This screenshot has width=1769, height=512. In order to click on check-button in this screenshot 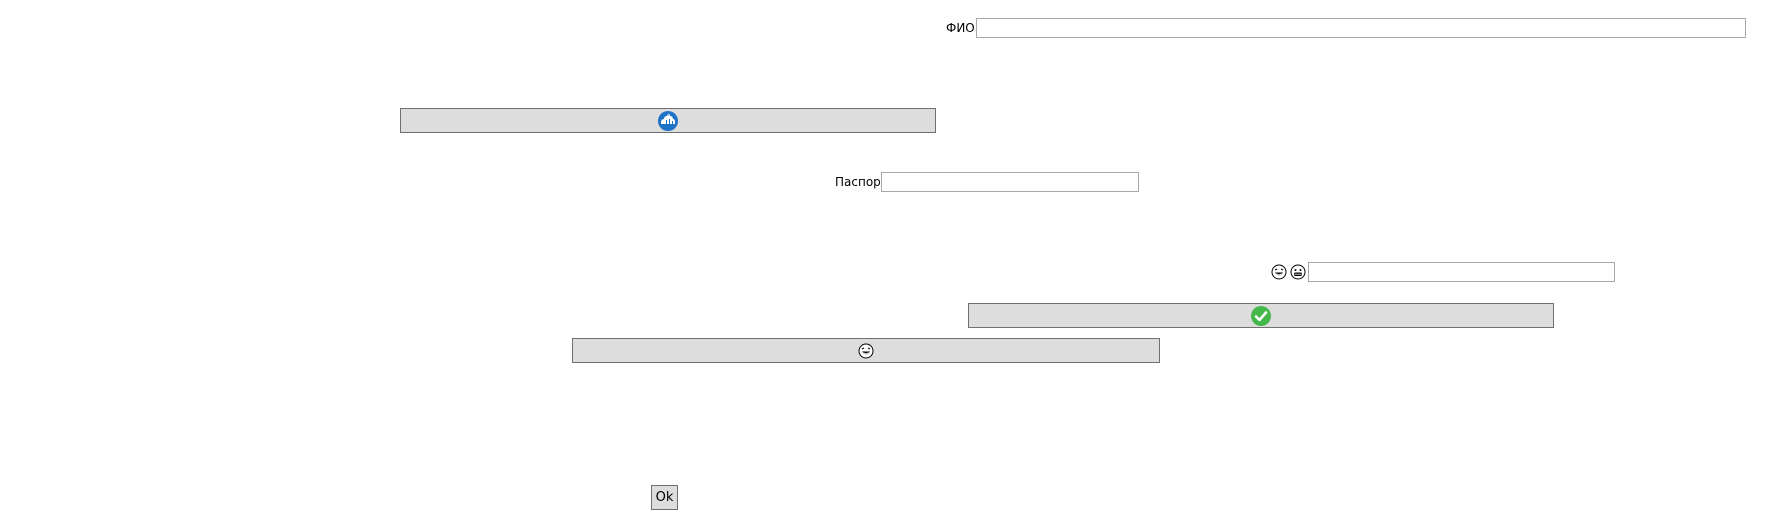, I will do `click(1261, 315)`.